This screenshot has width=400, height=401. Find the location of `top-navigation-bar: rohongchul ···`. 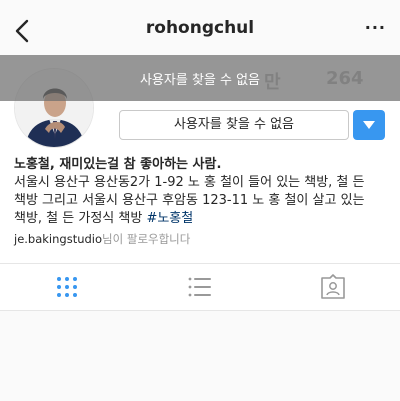

top-navigation-bar: rohongchul ··· is located at coordinates (200, 30).